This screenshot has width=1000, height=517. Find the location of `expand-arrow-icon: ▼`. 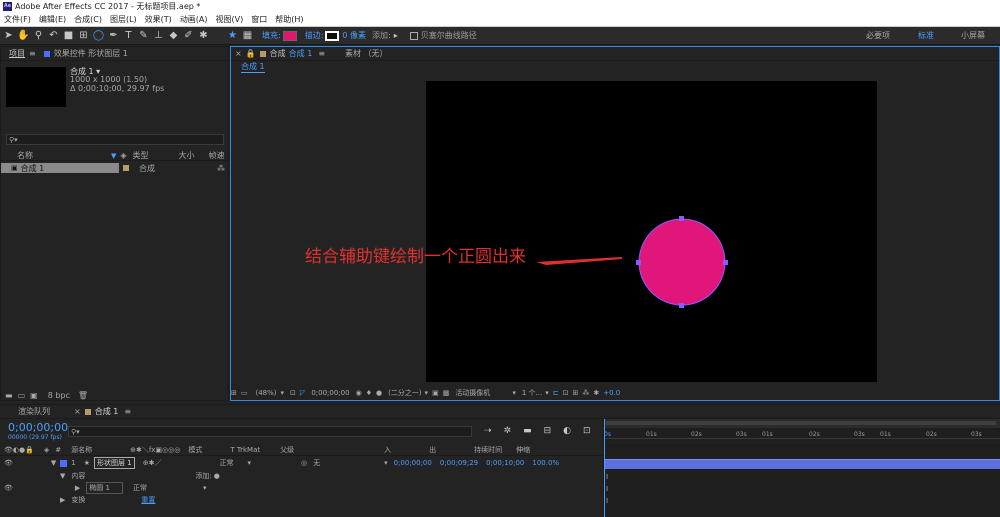

expand-arrow-icon: ▼ is located at coordinates (53, 463).